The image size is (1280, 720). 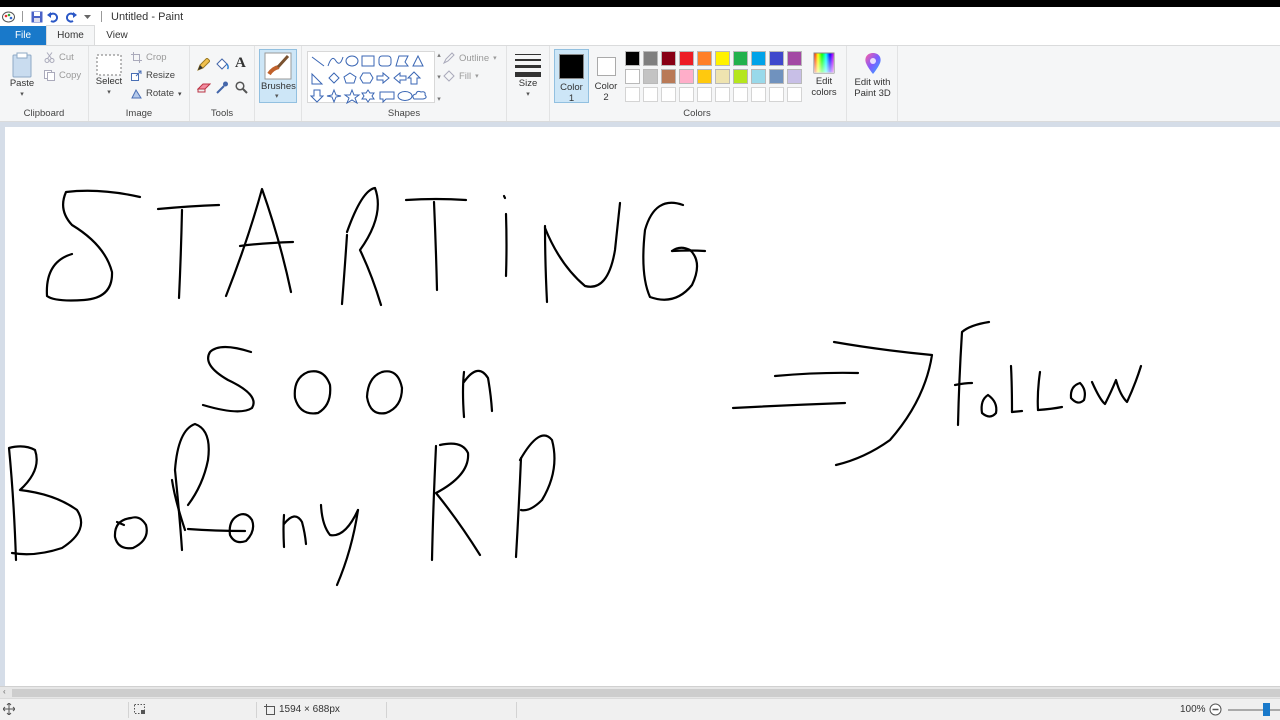 I want to click on color1-swatch, so click(x=571, y=66).